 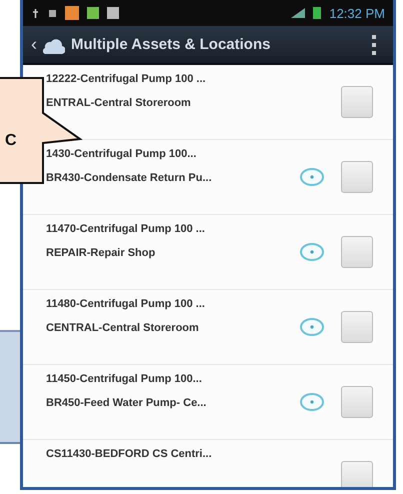 I want to click on list-row: 11470-Centrifugal Pump 100 ... REPAIR-Repair Shop, so click(x=208, y=252).